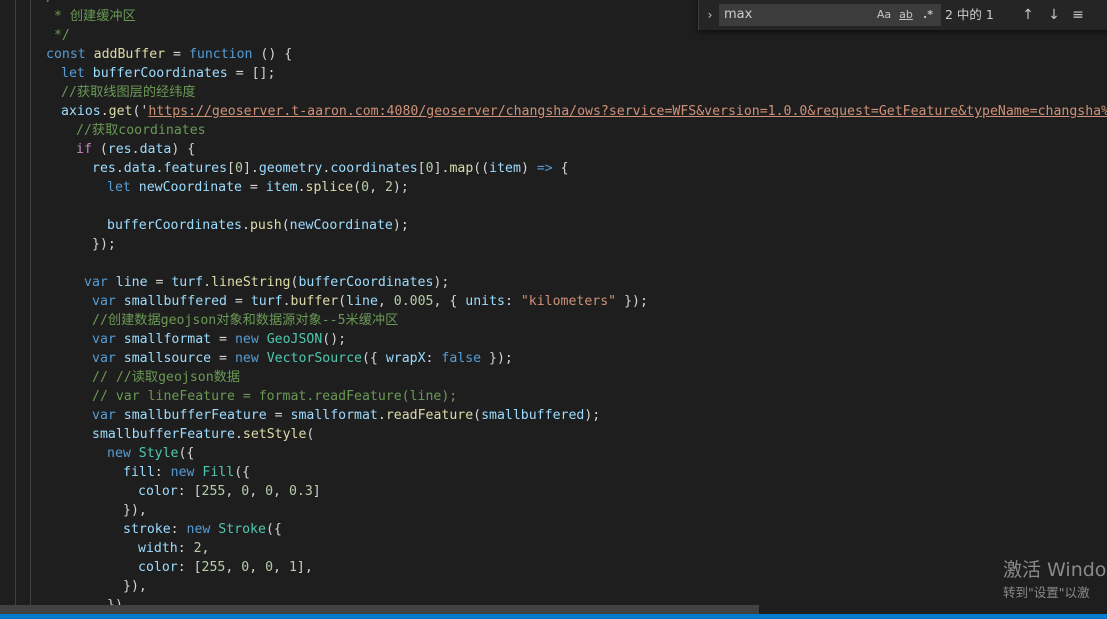 This screenshot has height=619, width=1107. What do you see at coordinates (553, 567) in the screenshot?
I see `code-line: color: [255, 0, 0, 1],` at bounding box center [553, 567].